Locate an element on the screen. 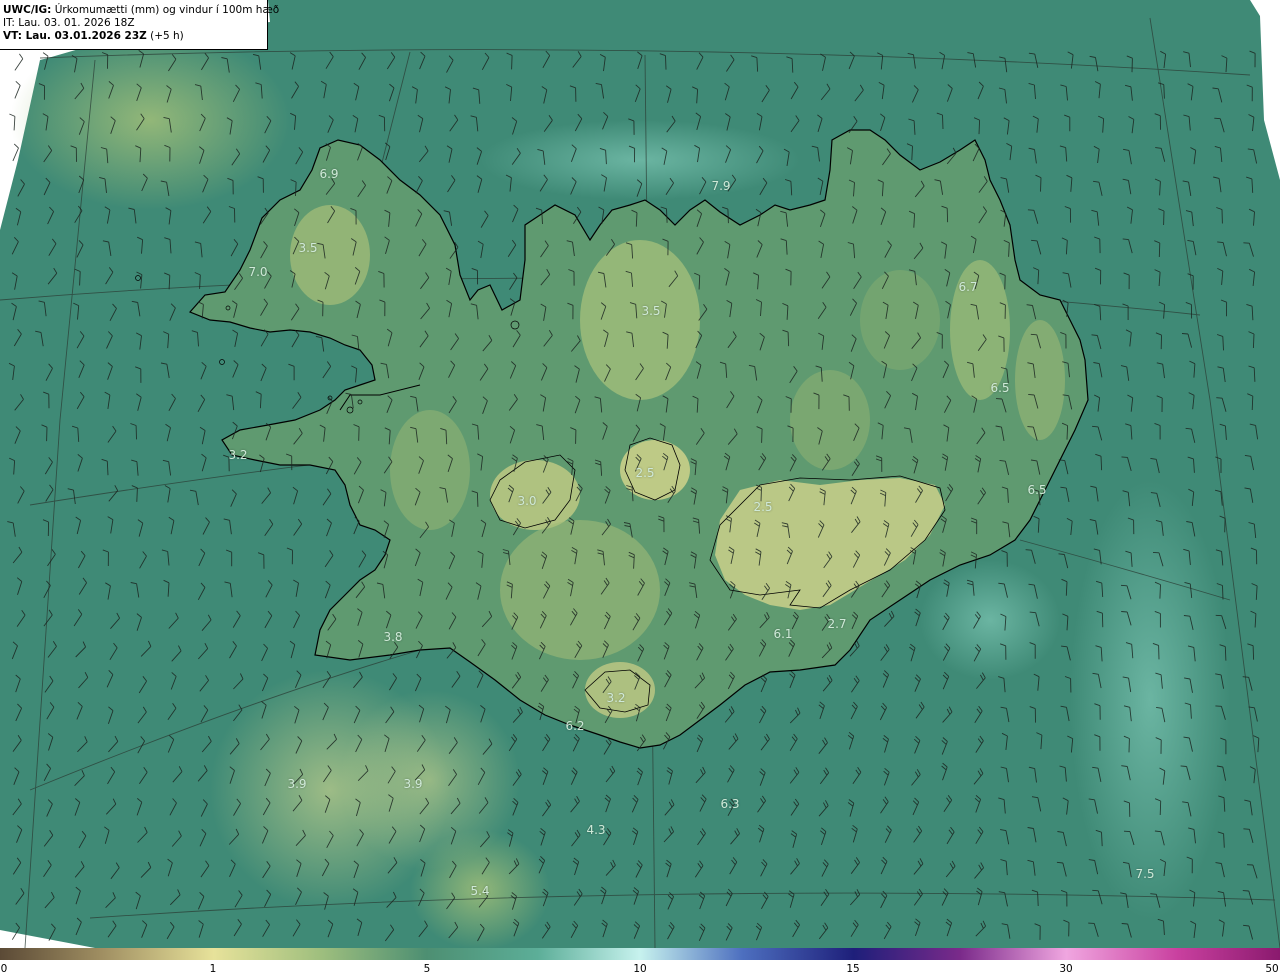 The height and width of the screenshot is (978, 1280). map-value-label: 5.4 is located at coordinates (480, 891).